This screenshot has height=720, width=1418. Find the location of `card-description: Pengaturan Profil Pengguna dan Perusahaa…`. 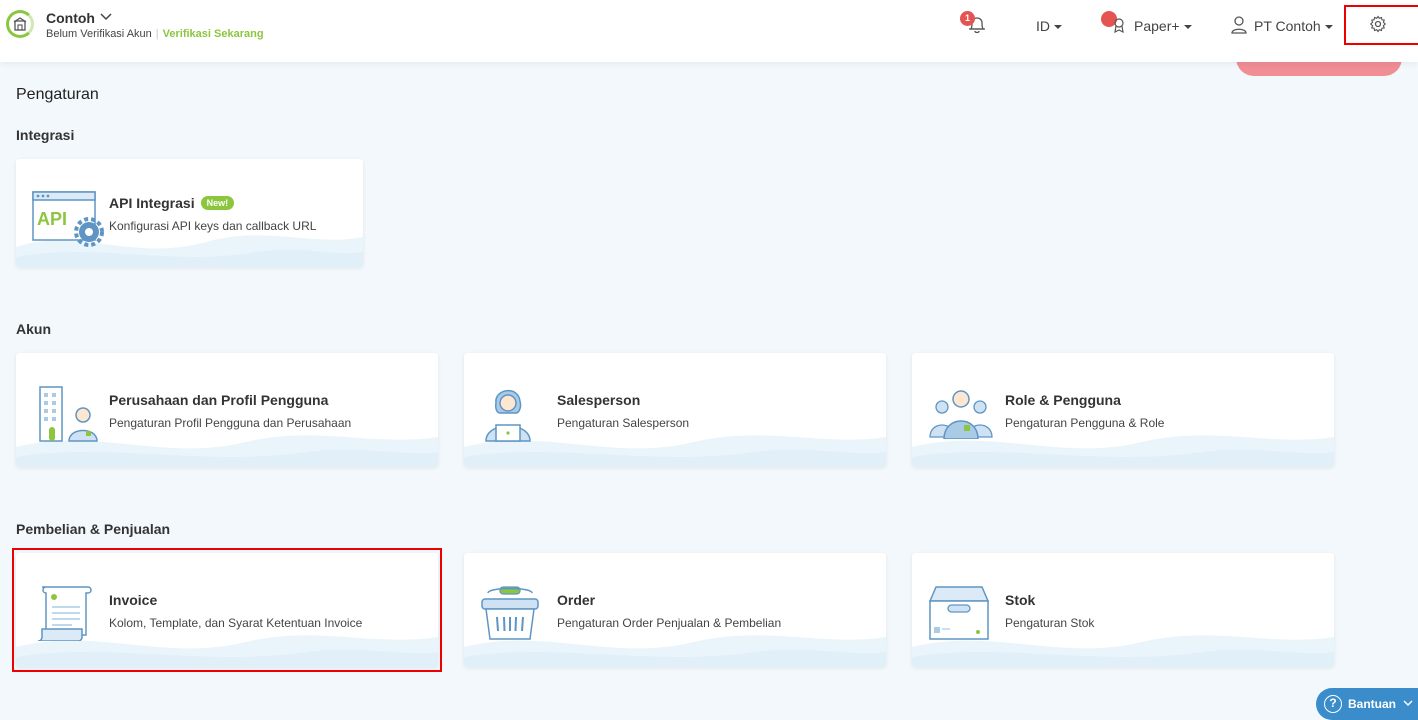

card-description: Pengaturan Profil Pengguna dan Perusahaa… is located at coordinates (230, 423).